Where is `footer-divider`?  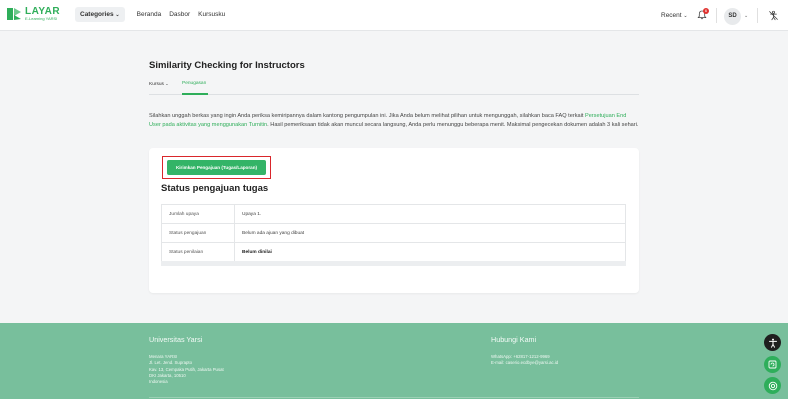
footer-divider is located at coordinates (394, 397).